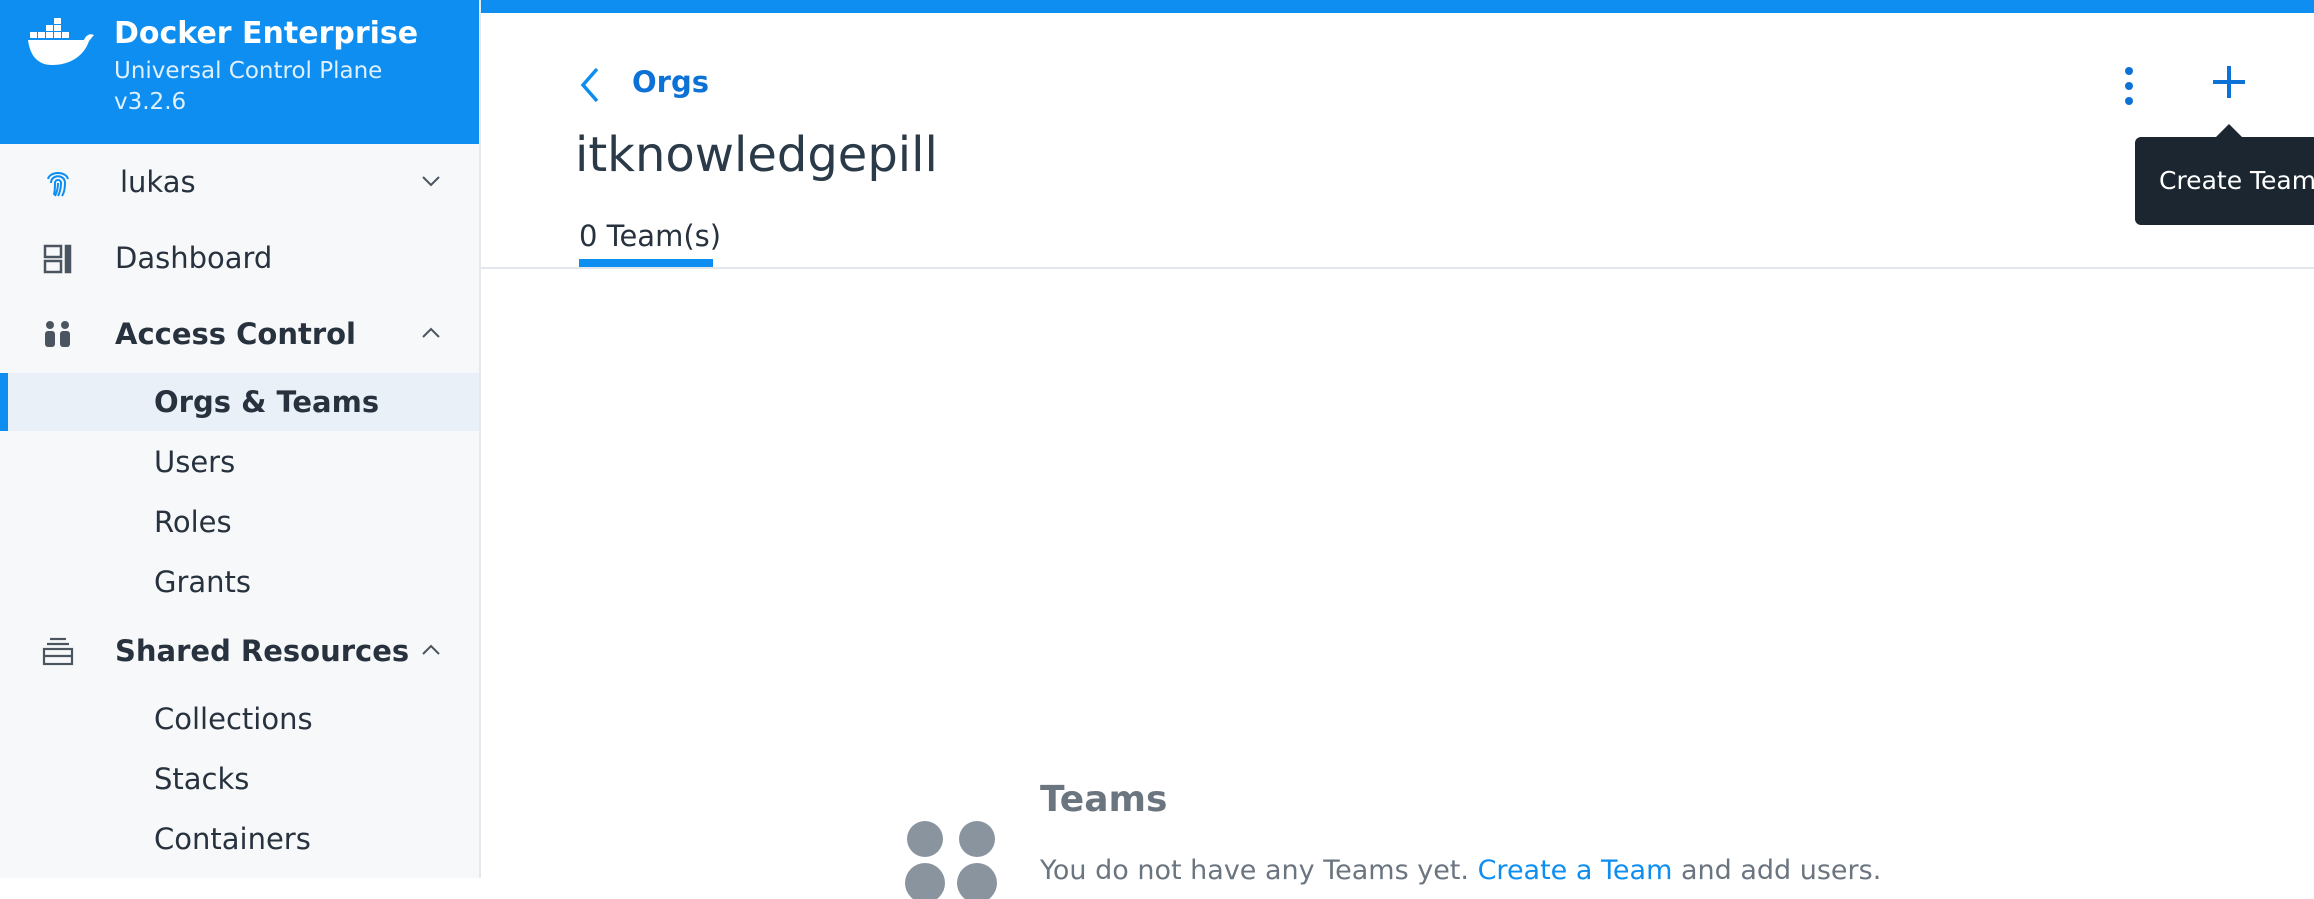 The width and height of the screenshot is (2314, 899). I want to click on sidebar-item-label: Orgs & Teams, so click(267, 402).